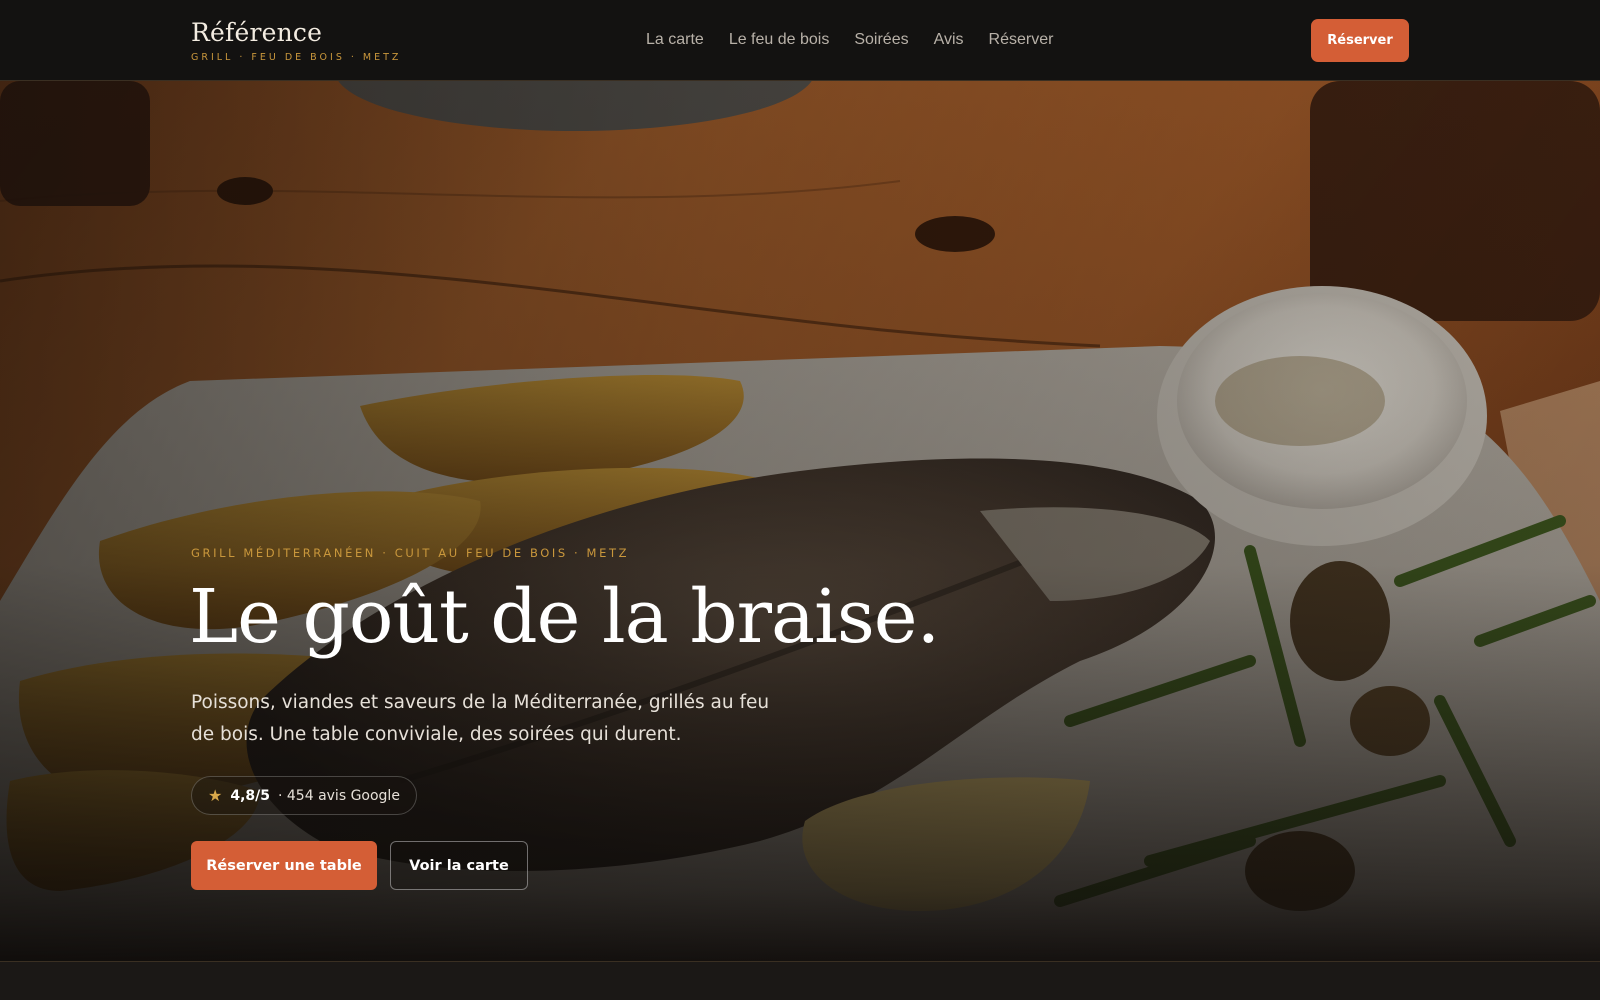 This screenshot has height=1000, width=1600. Describe the element at coordinates (459, 865) in the screenshot. I see `view-menu-button: Voir la carte` at that location.